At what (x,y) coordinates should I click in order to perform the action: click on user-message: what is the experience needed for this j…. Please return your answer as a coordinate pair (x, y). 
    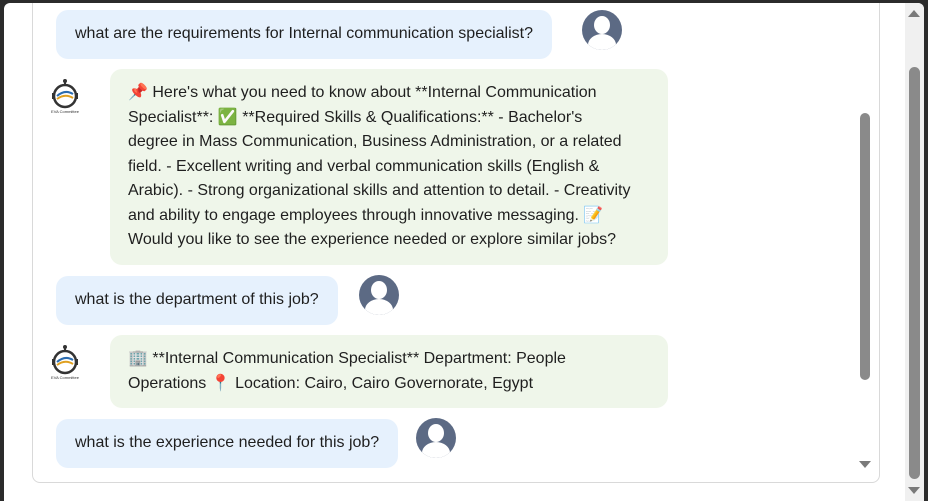
    Looking at the image, I should click on (227, 443).